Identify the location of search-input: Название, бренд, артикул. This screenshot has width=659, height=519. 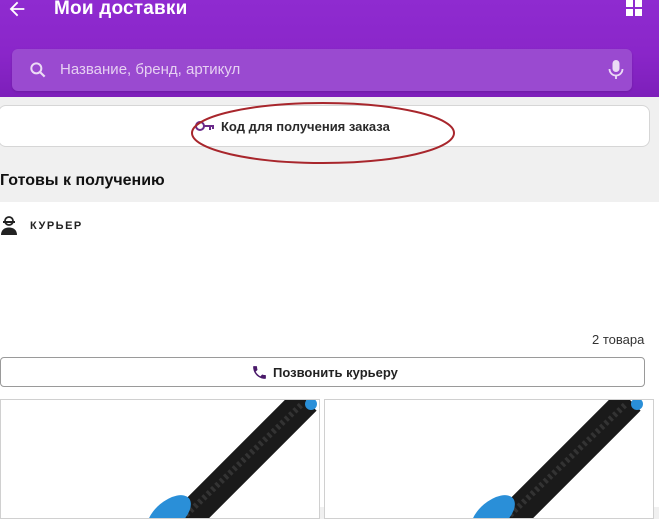
(150, 70).